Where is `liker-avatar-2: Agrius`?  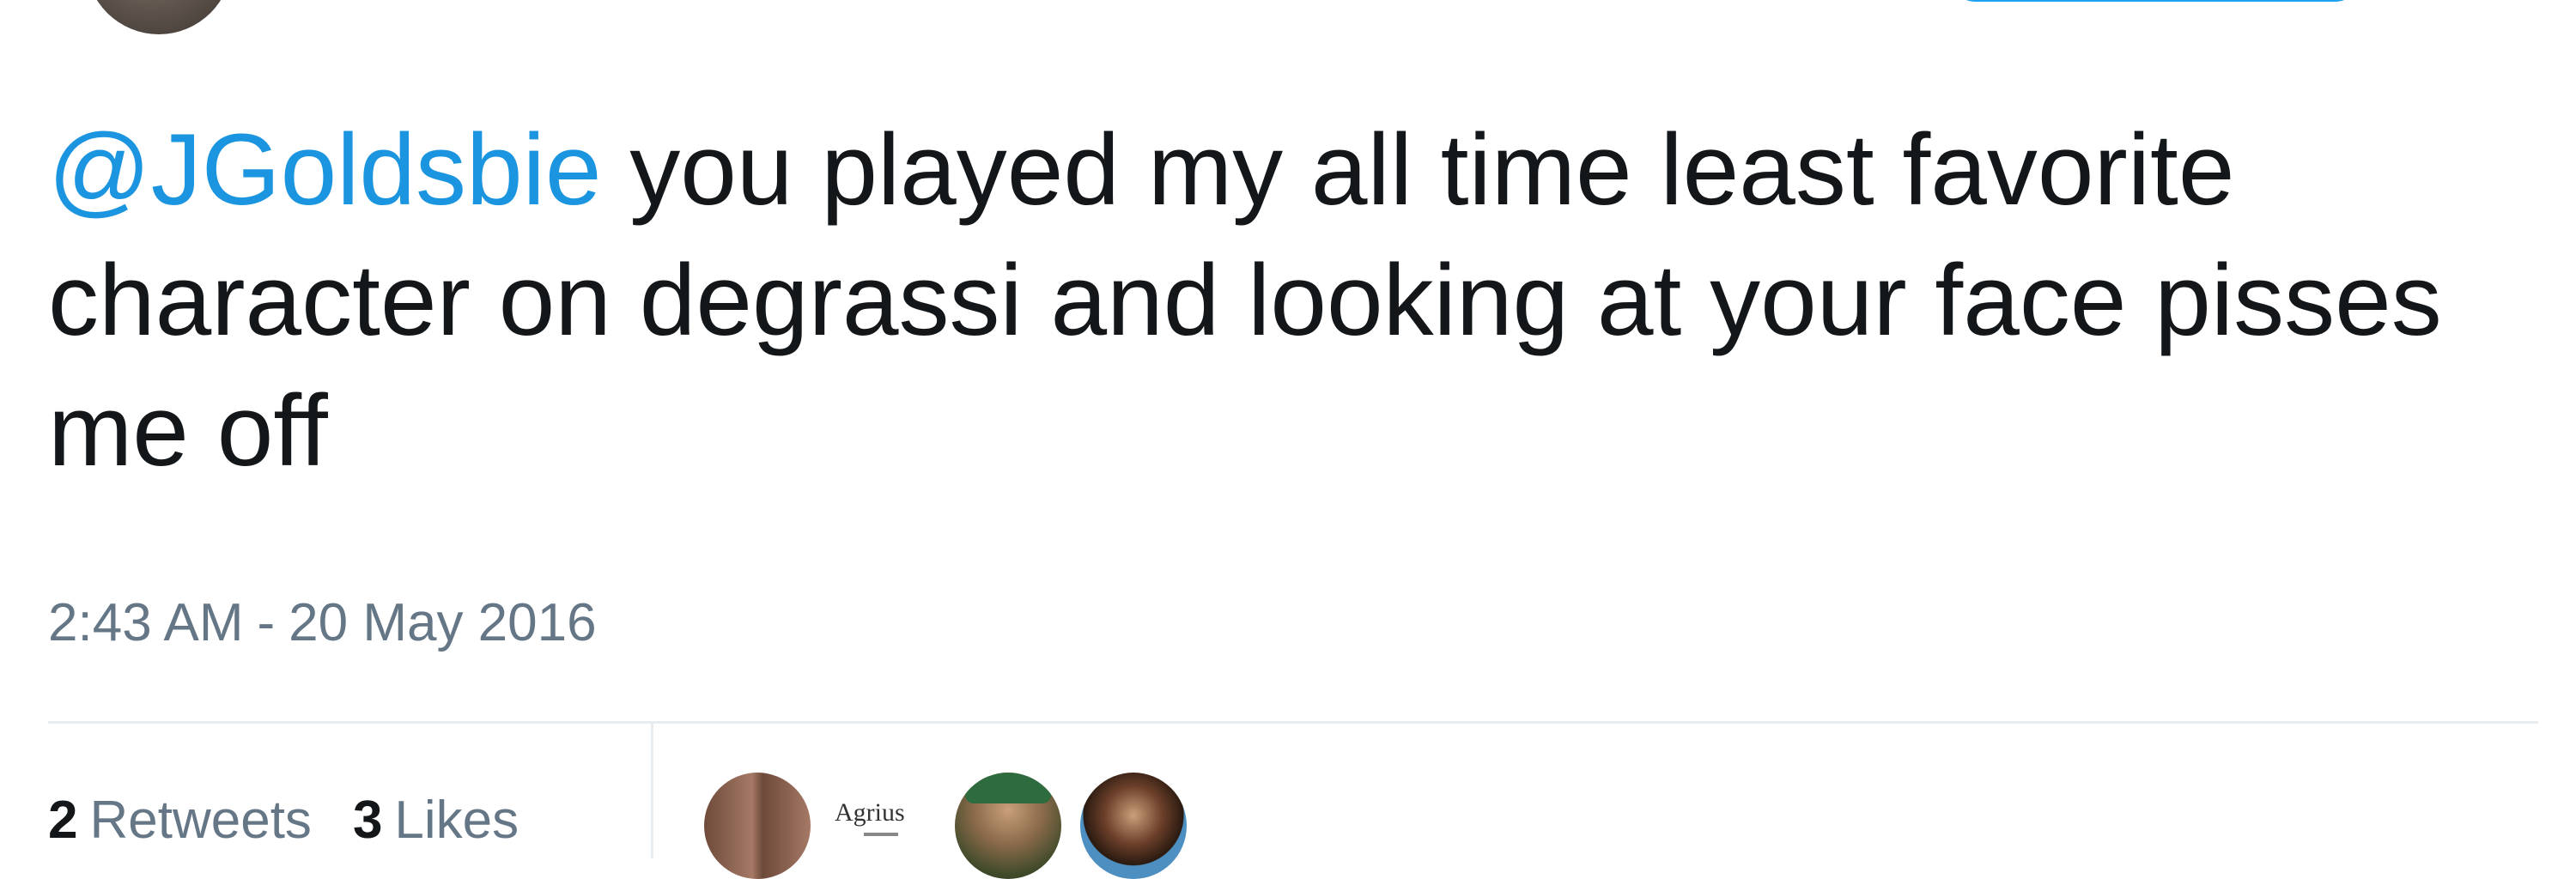
liker-avatar-2: Agrius is located at coordinates (882, 826).